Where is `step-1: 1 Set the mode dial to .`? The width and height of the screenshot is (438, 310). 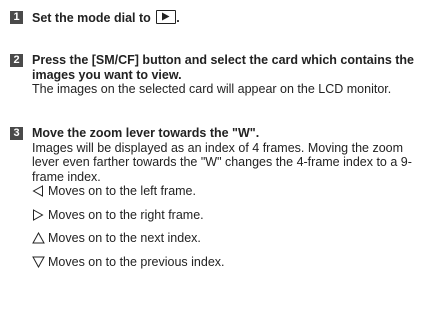 step-1: 1 Set the mode dial to . is located at coordinates (222, 18).